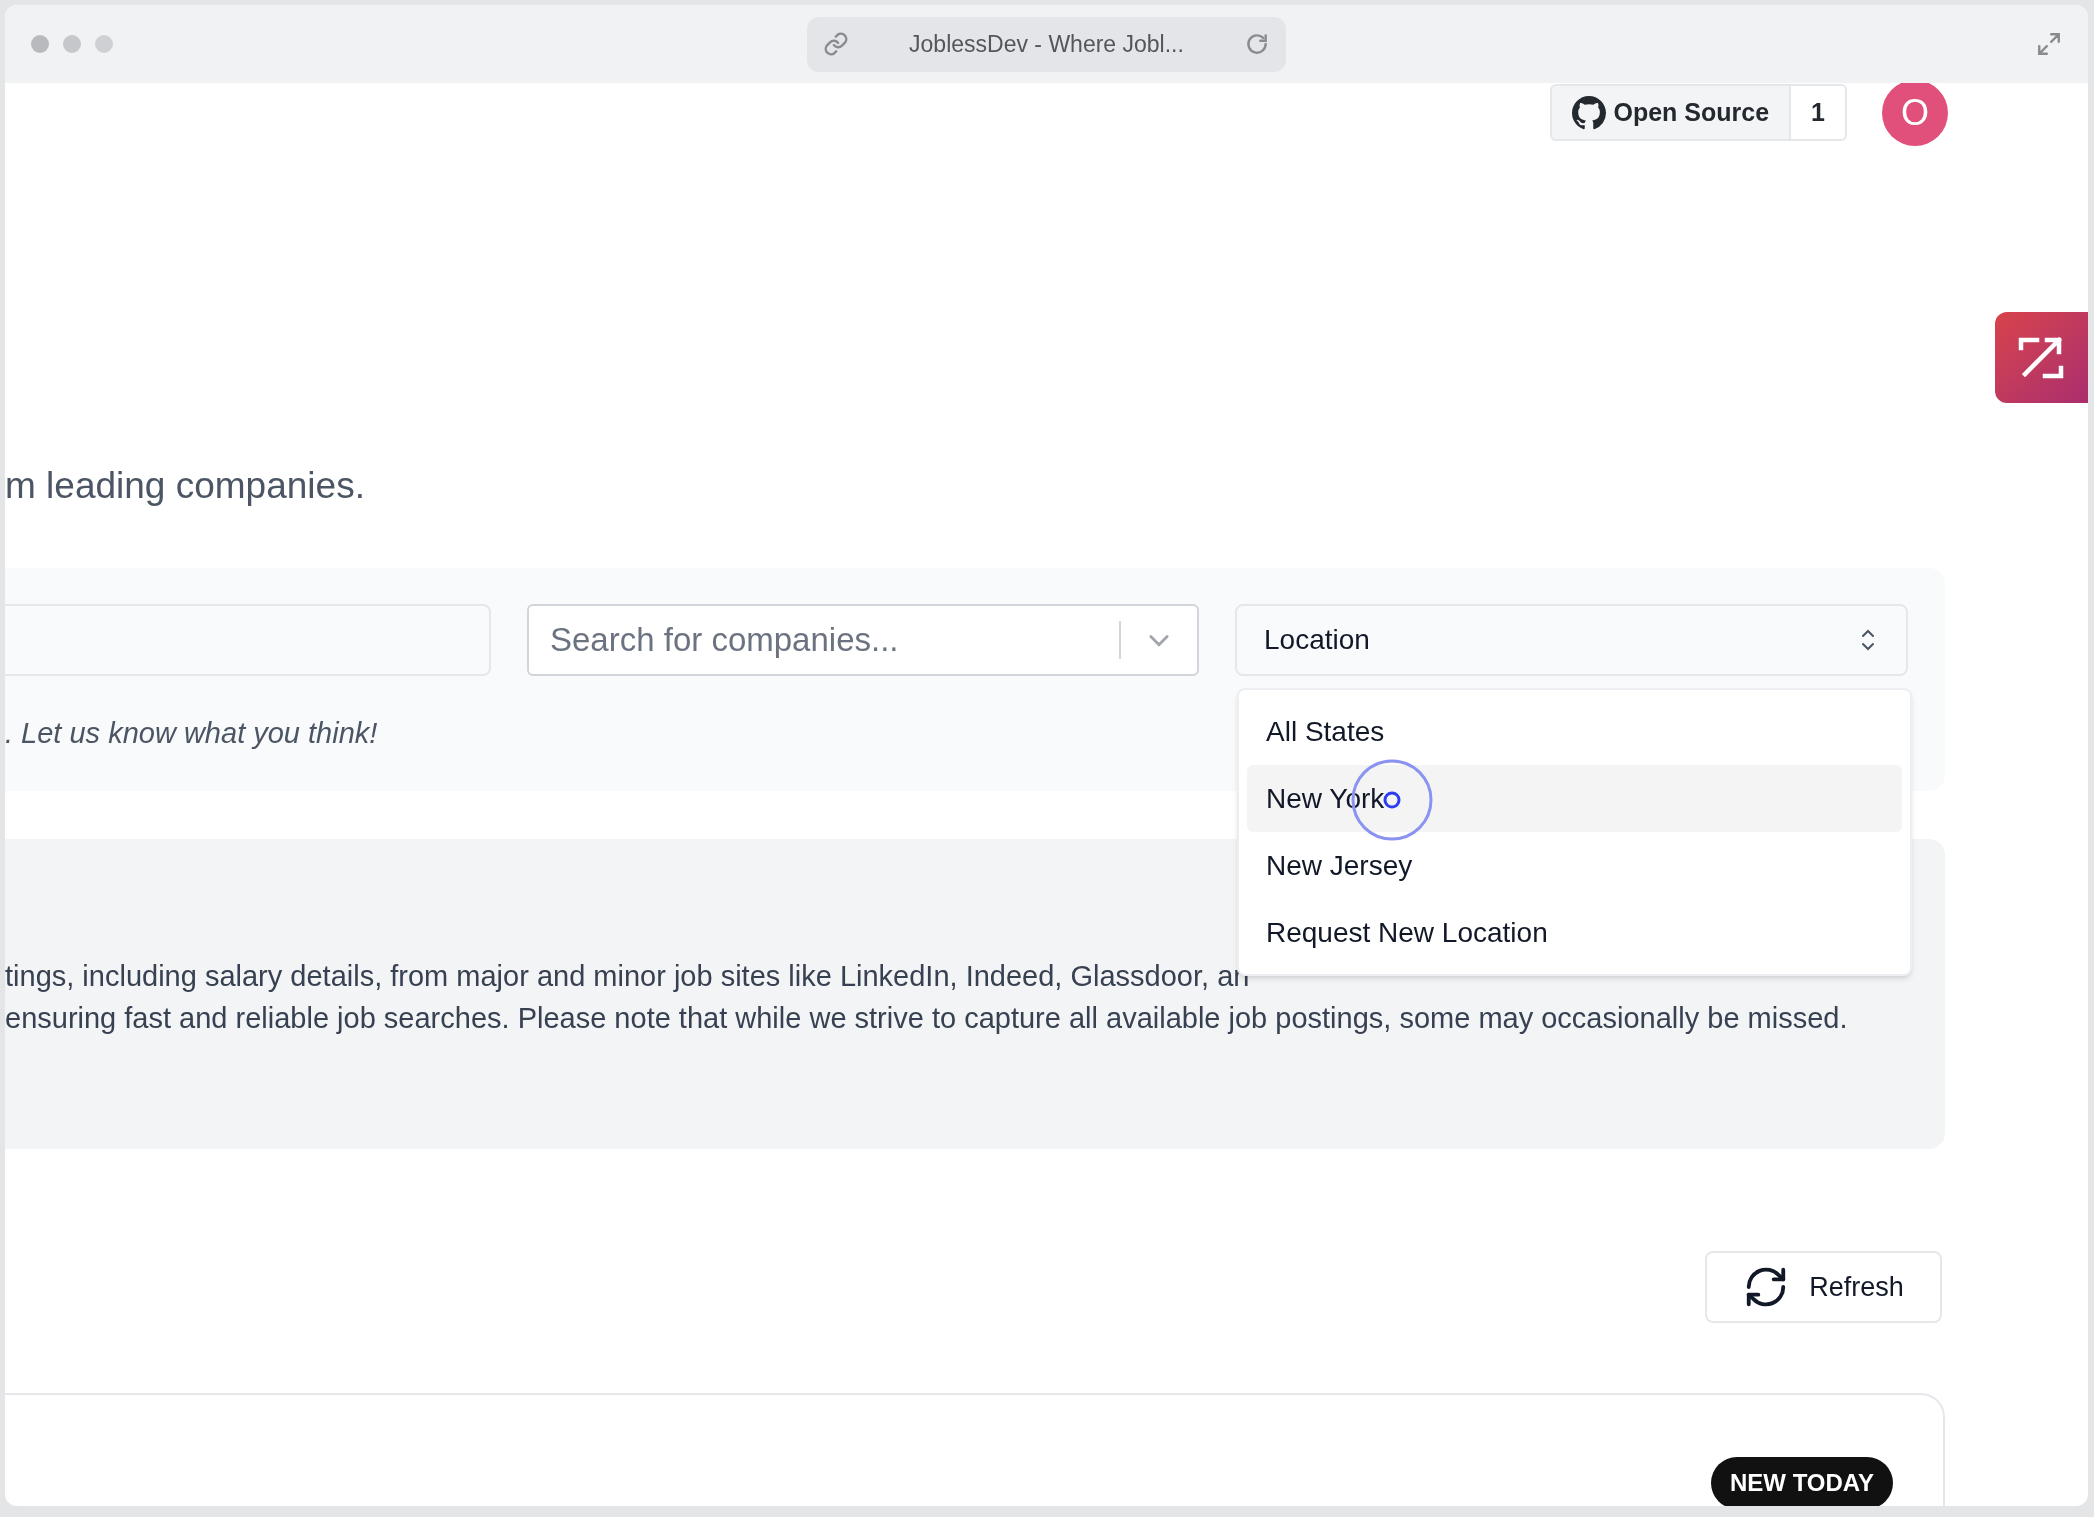 This screenshot has height=1517, width=2094. What do you see at coordinates (1574, 865) in the screenshot?
I see `location-option: New Jersey` at bounding box center [1574, 865].